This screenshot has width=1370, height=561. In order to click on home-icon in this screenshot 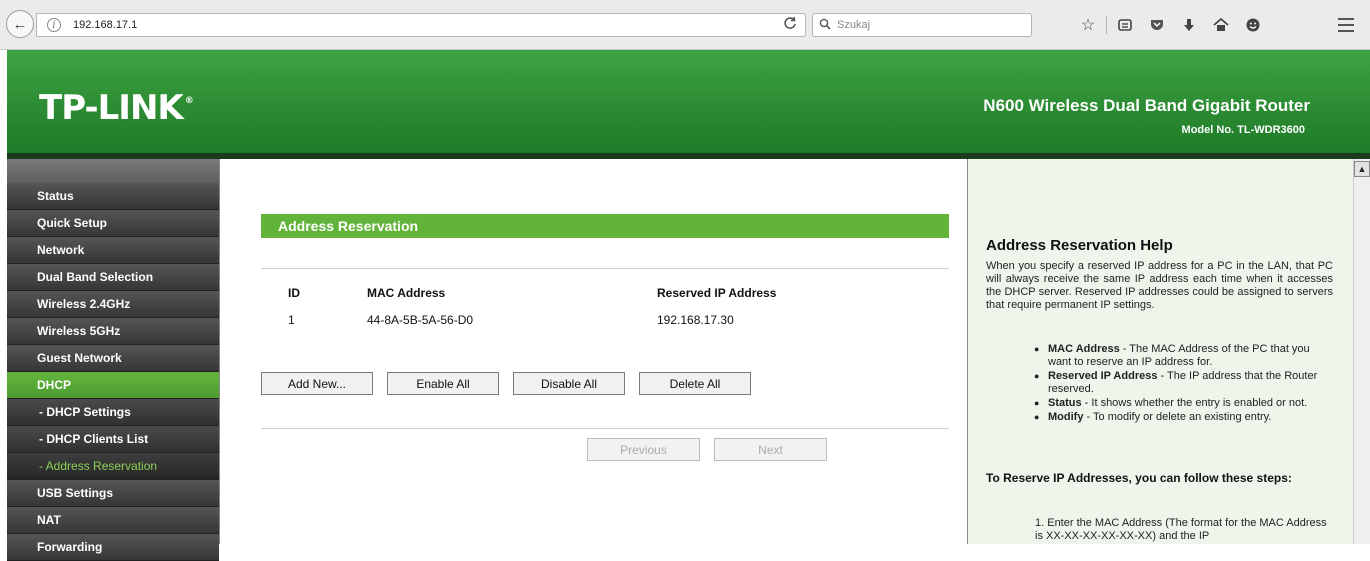, I will do `click(1221, 25)`.